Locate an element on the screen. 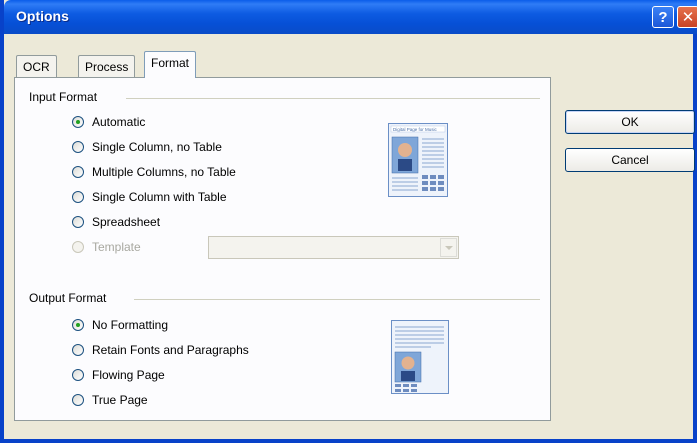  close-button: ✕ is located at coordinates (687, 17).